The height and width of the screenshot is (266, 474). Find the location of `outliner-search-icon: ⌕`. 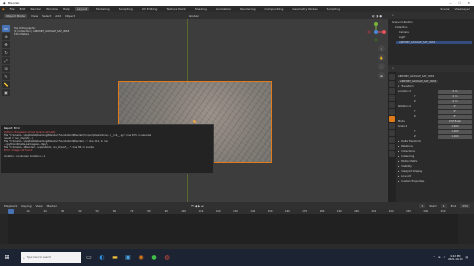

outliner-search-icon: ⌕ is located at coordinates (393, 15).